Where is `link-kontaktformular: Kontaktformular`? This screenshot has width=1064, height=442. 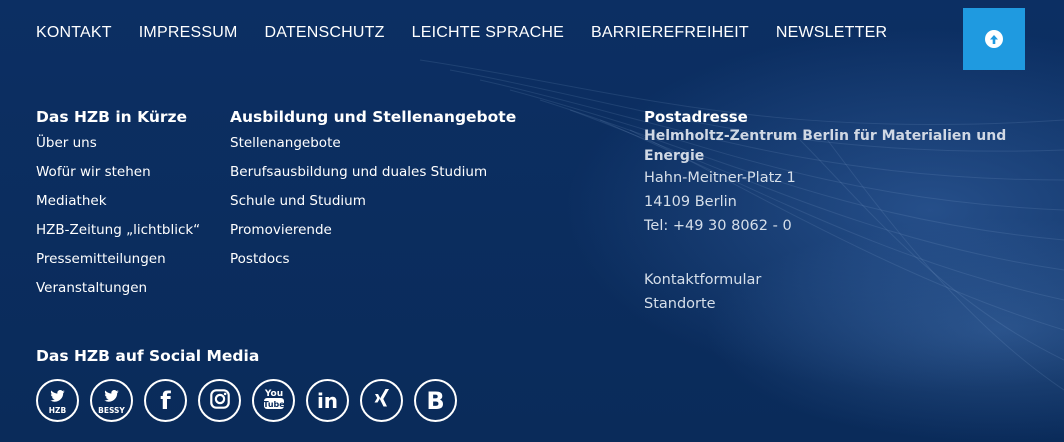
link-kontaktformular: Kontaktformular is located at coordinates (854, 280).